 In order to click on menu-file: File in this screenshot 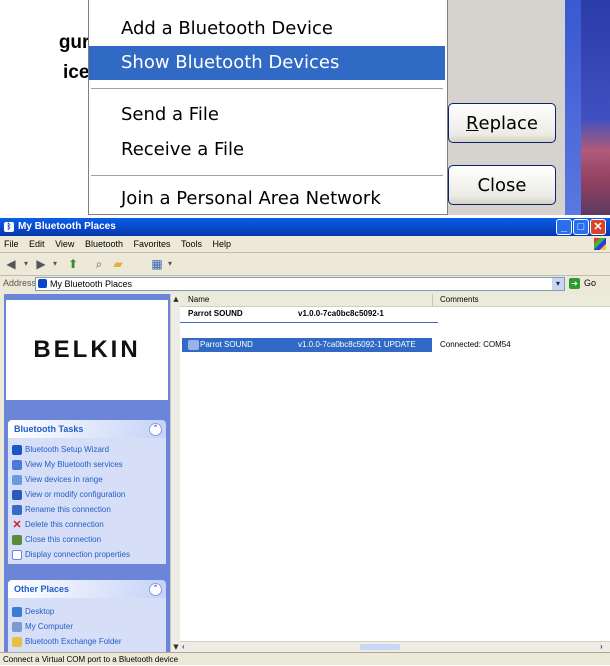, I will do `click(11, 244)`.